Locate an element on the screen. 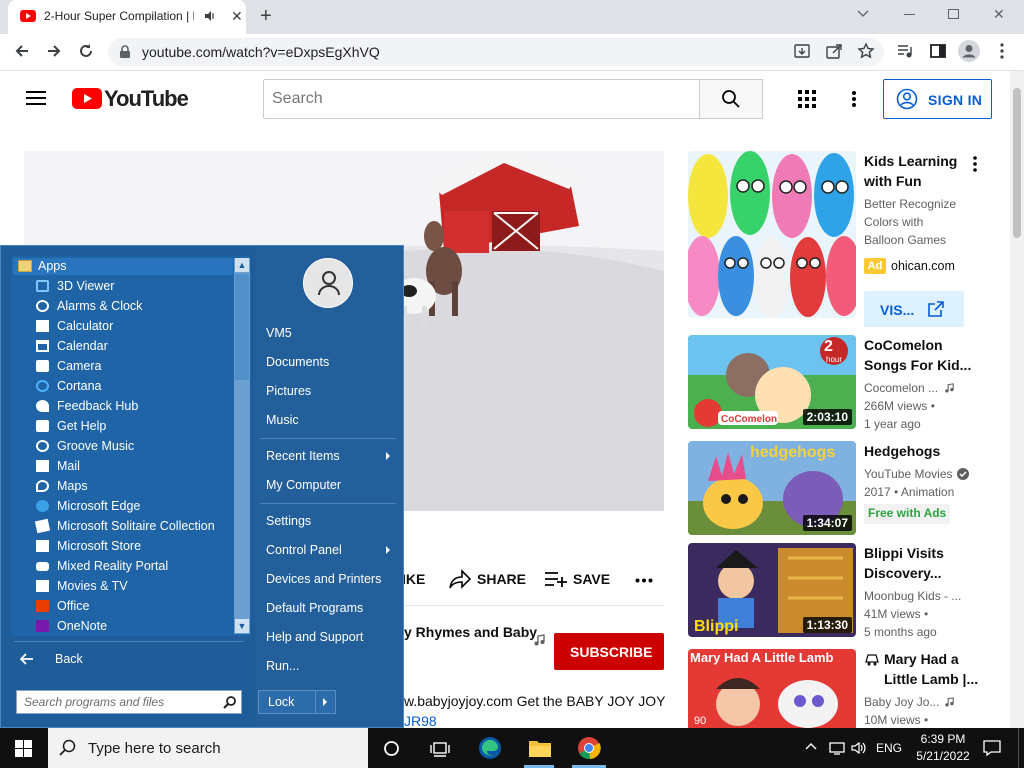  minimize-icon is located at coordinates (909, 14).